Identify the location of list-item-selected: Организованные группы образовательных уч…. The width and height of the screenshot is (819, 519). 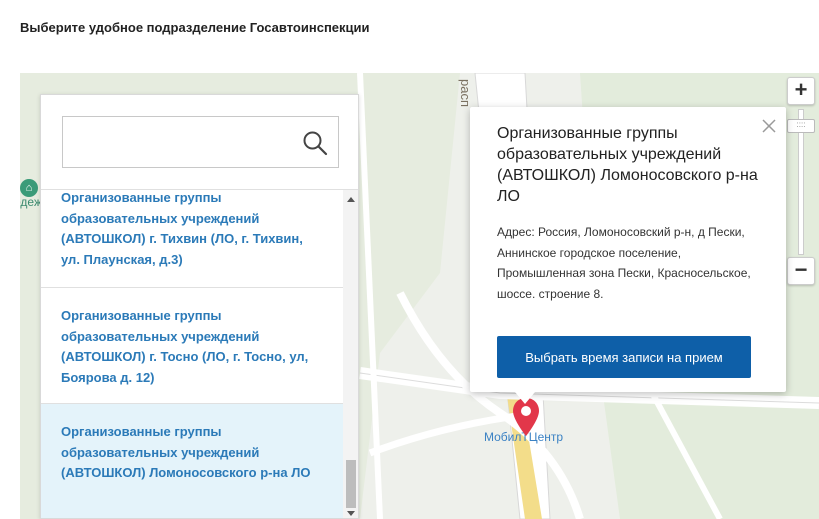
(192, 461).